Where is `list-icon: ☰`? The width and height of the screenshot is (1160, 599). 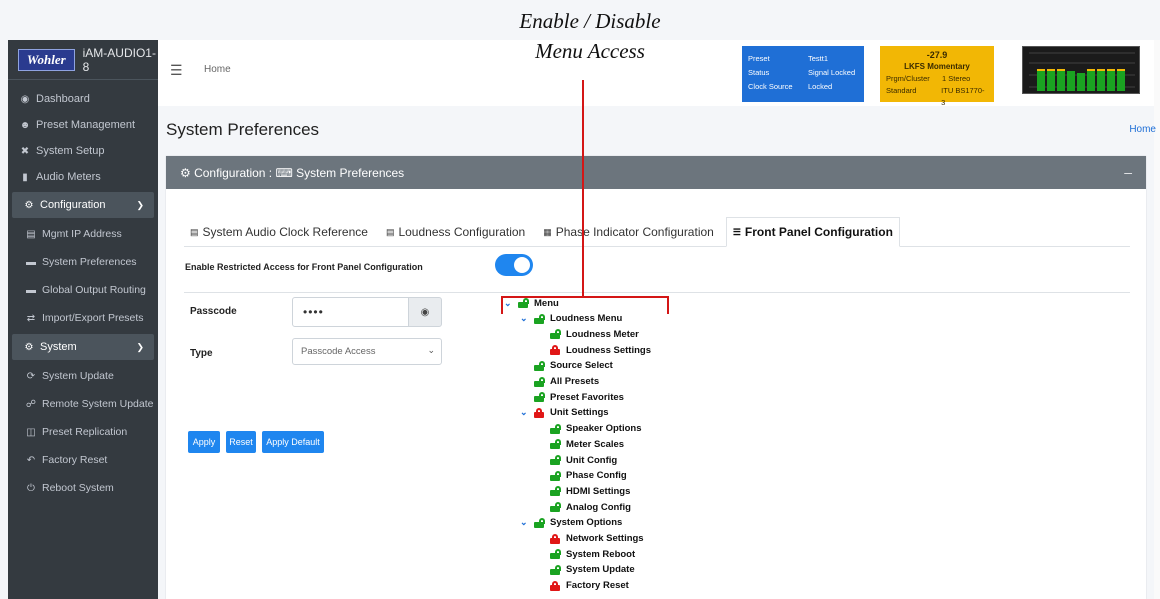 list-icon: ☰ is located at coordinates (736, 231).